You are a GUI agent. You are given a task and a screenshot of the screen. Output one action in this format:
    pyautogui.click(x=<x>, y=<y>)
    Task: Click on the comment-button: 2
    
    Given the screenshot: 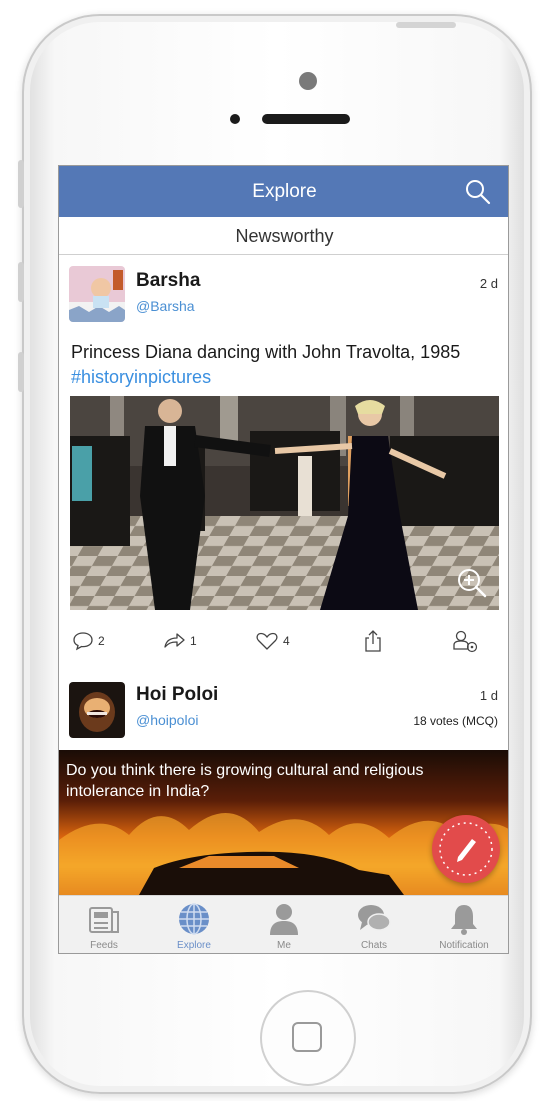 What is the action you would take?
    pyautogui.click(x=88, y=641)
    